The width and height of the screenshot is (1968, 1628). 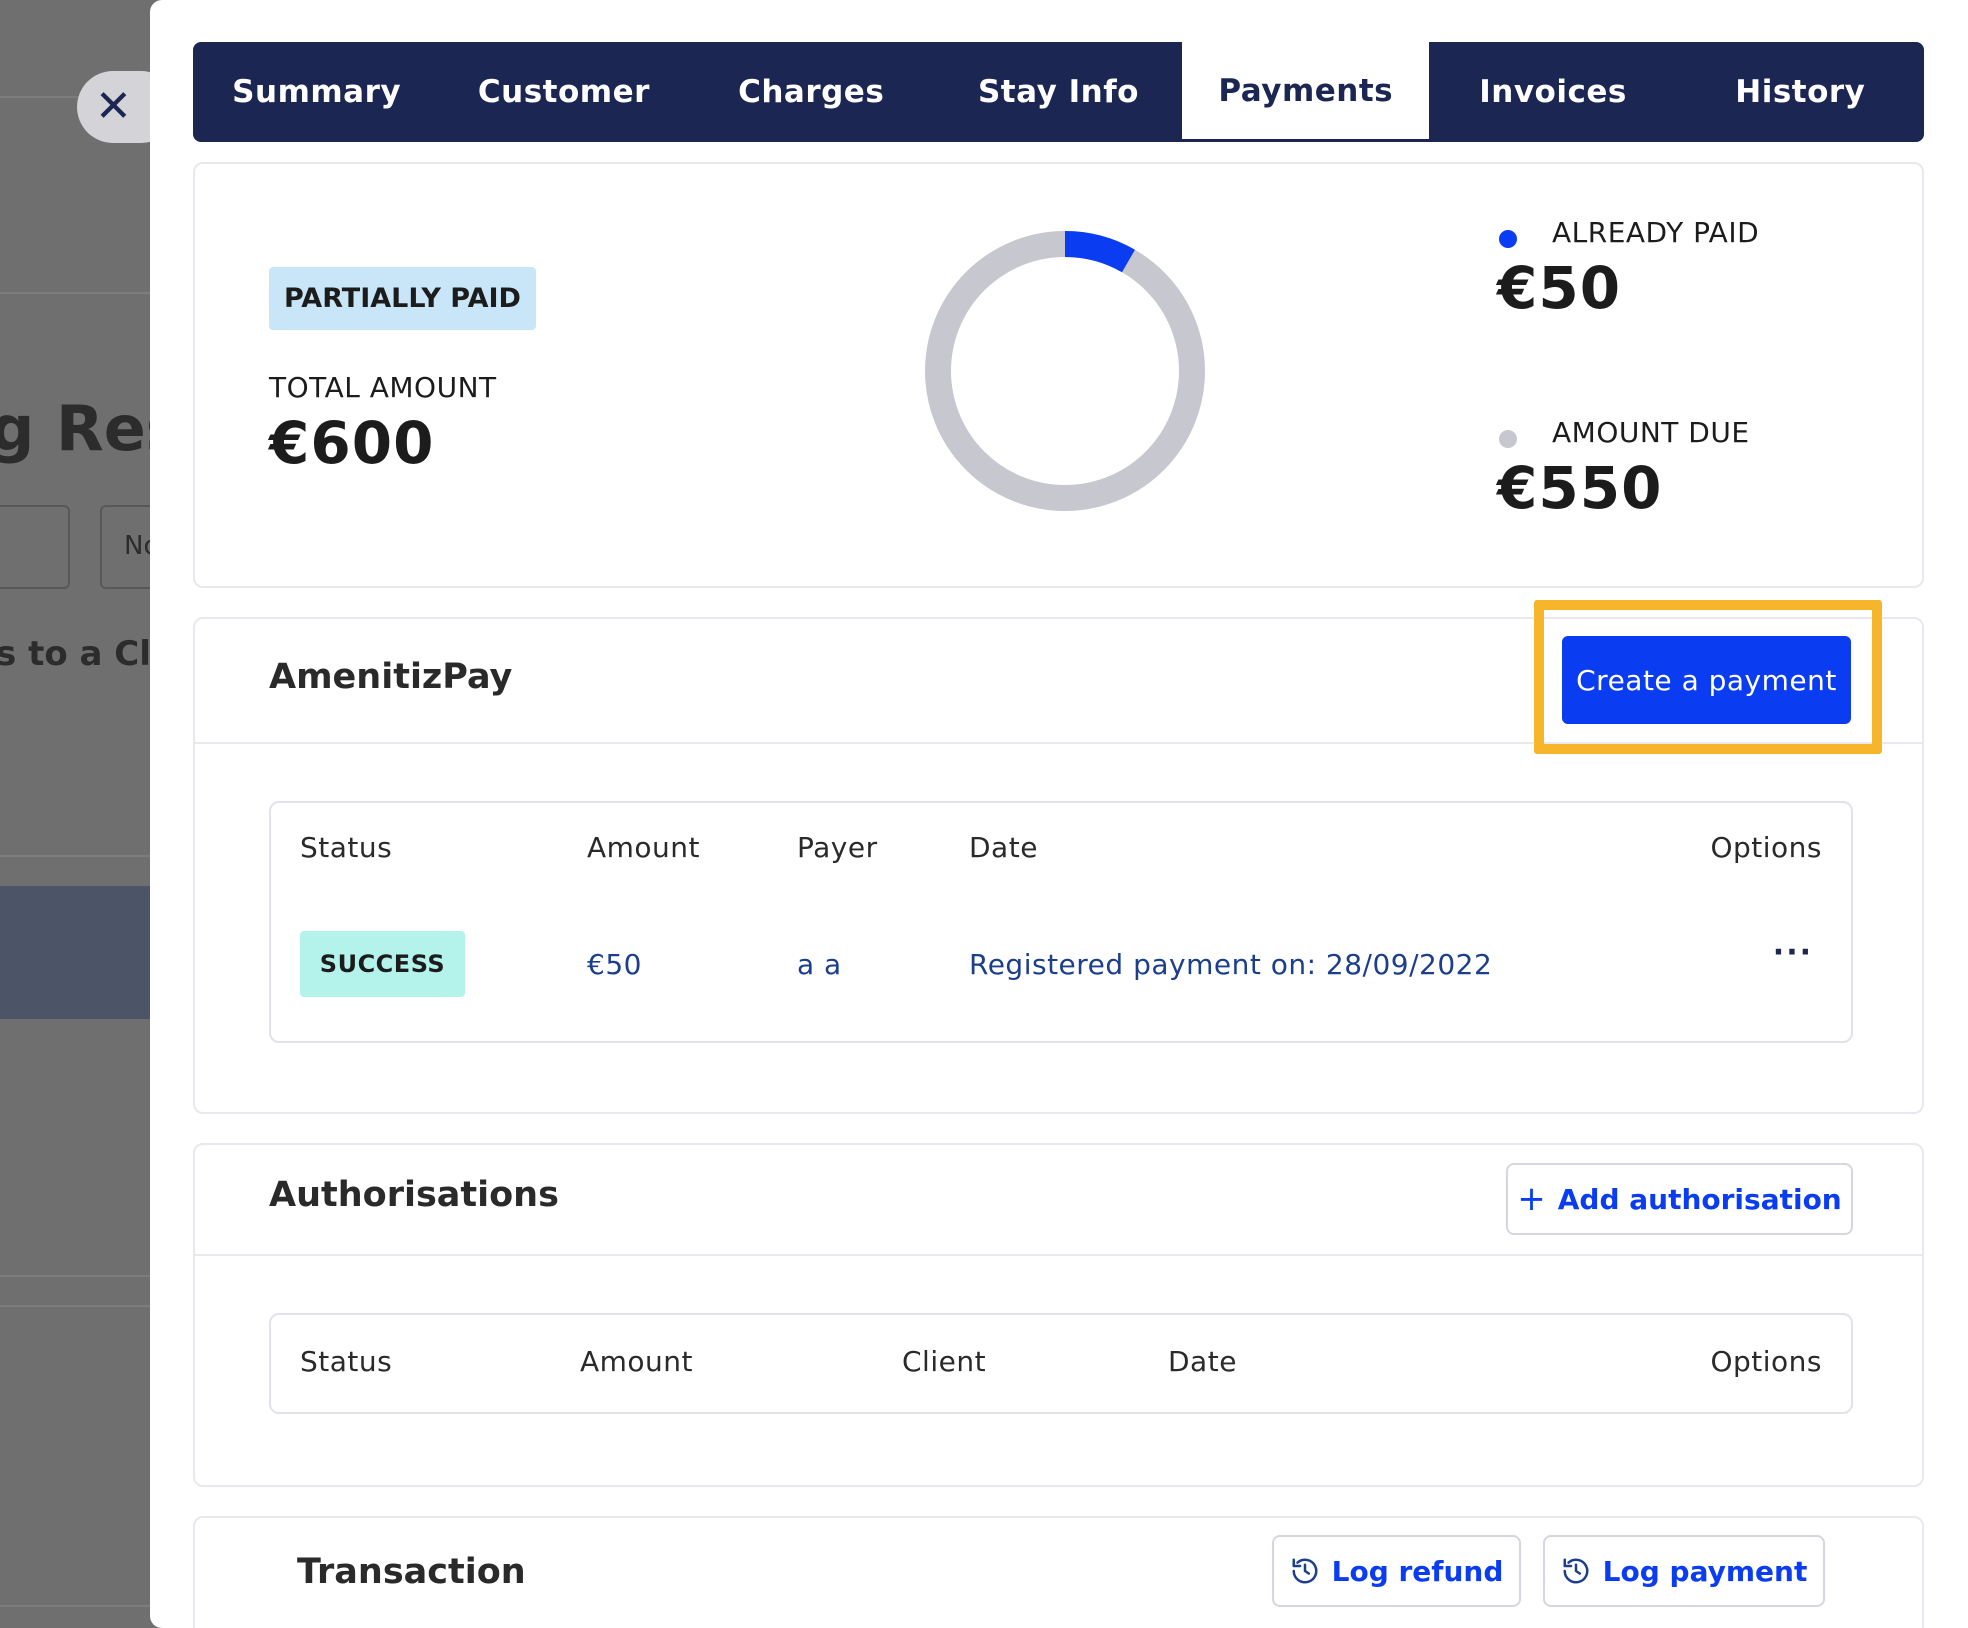 What do you see at coordinates (35, 547) in the screenshot?
I see `background-input` at bounding box center [35, 547].